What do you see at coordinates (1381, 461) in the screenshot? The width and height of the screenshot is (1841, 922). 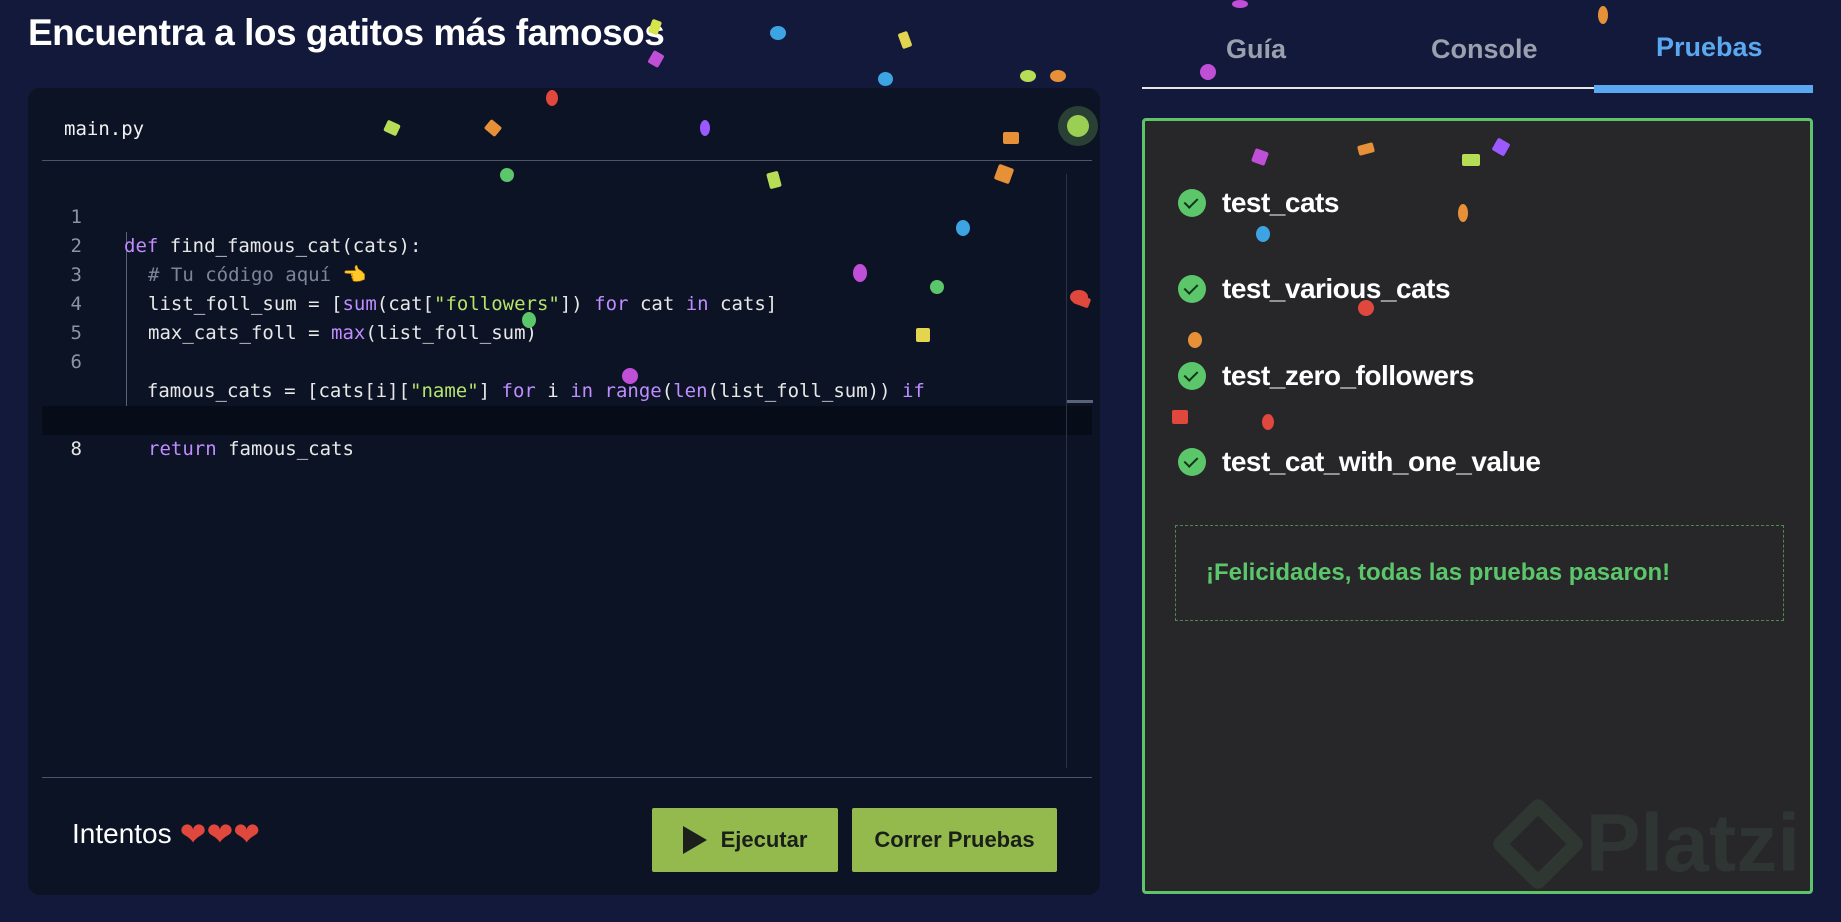 I see `test-name: test_cat_with_one_value` at bounding box center [1381, 461].